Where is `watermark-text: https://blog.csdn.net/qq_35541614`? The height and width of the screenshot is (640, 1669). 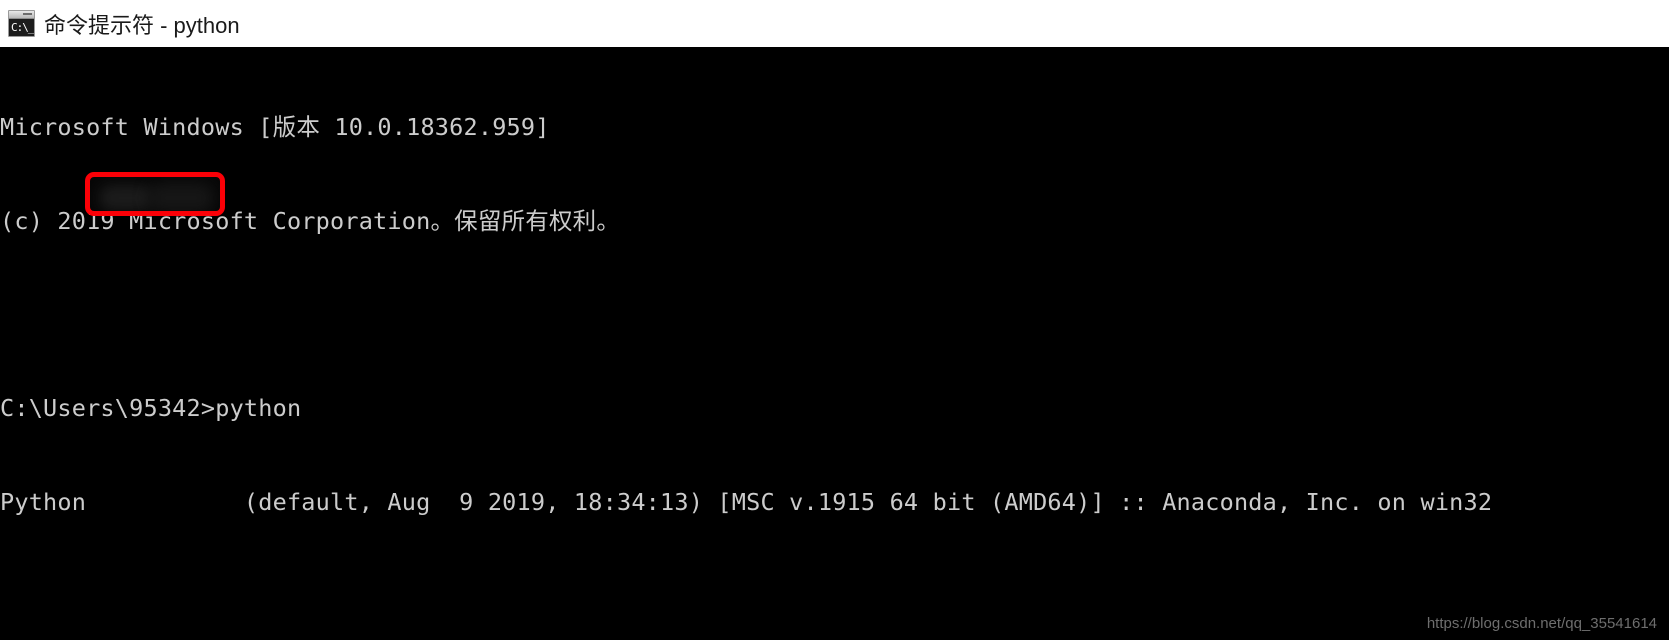 watermark-text: https://blog.csdn.net/qq_35541614 is located at coordinates (1541, 623).